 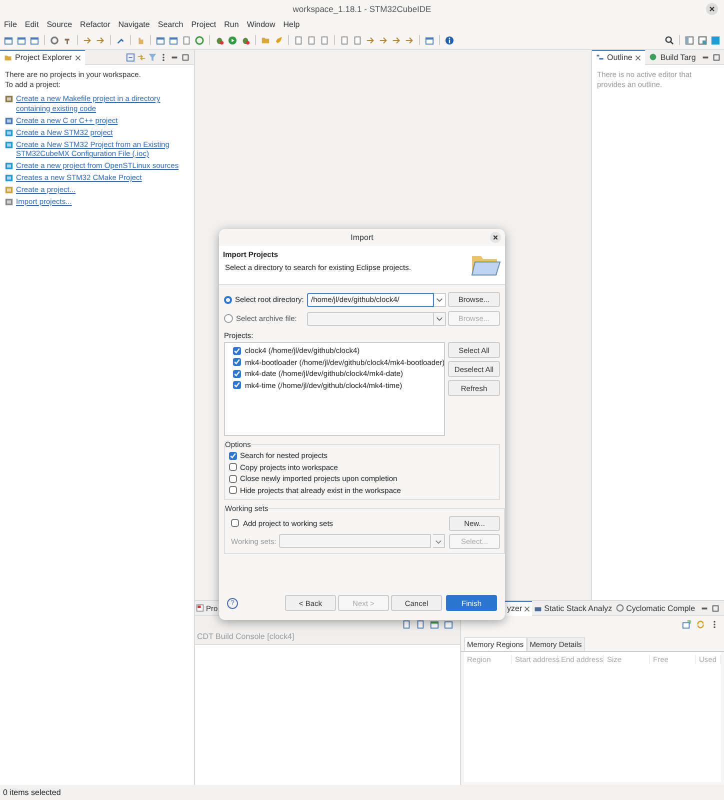 What do you see at coordinates (362, 9) in the screenshot?
I see `window-title: workspace_1.18.1 - STM32CubeIDE` at bounding box center [362, 9].